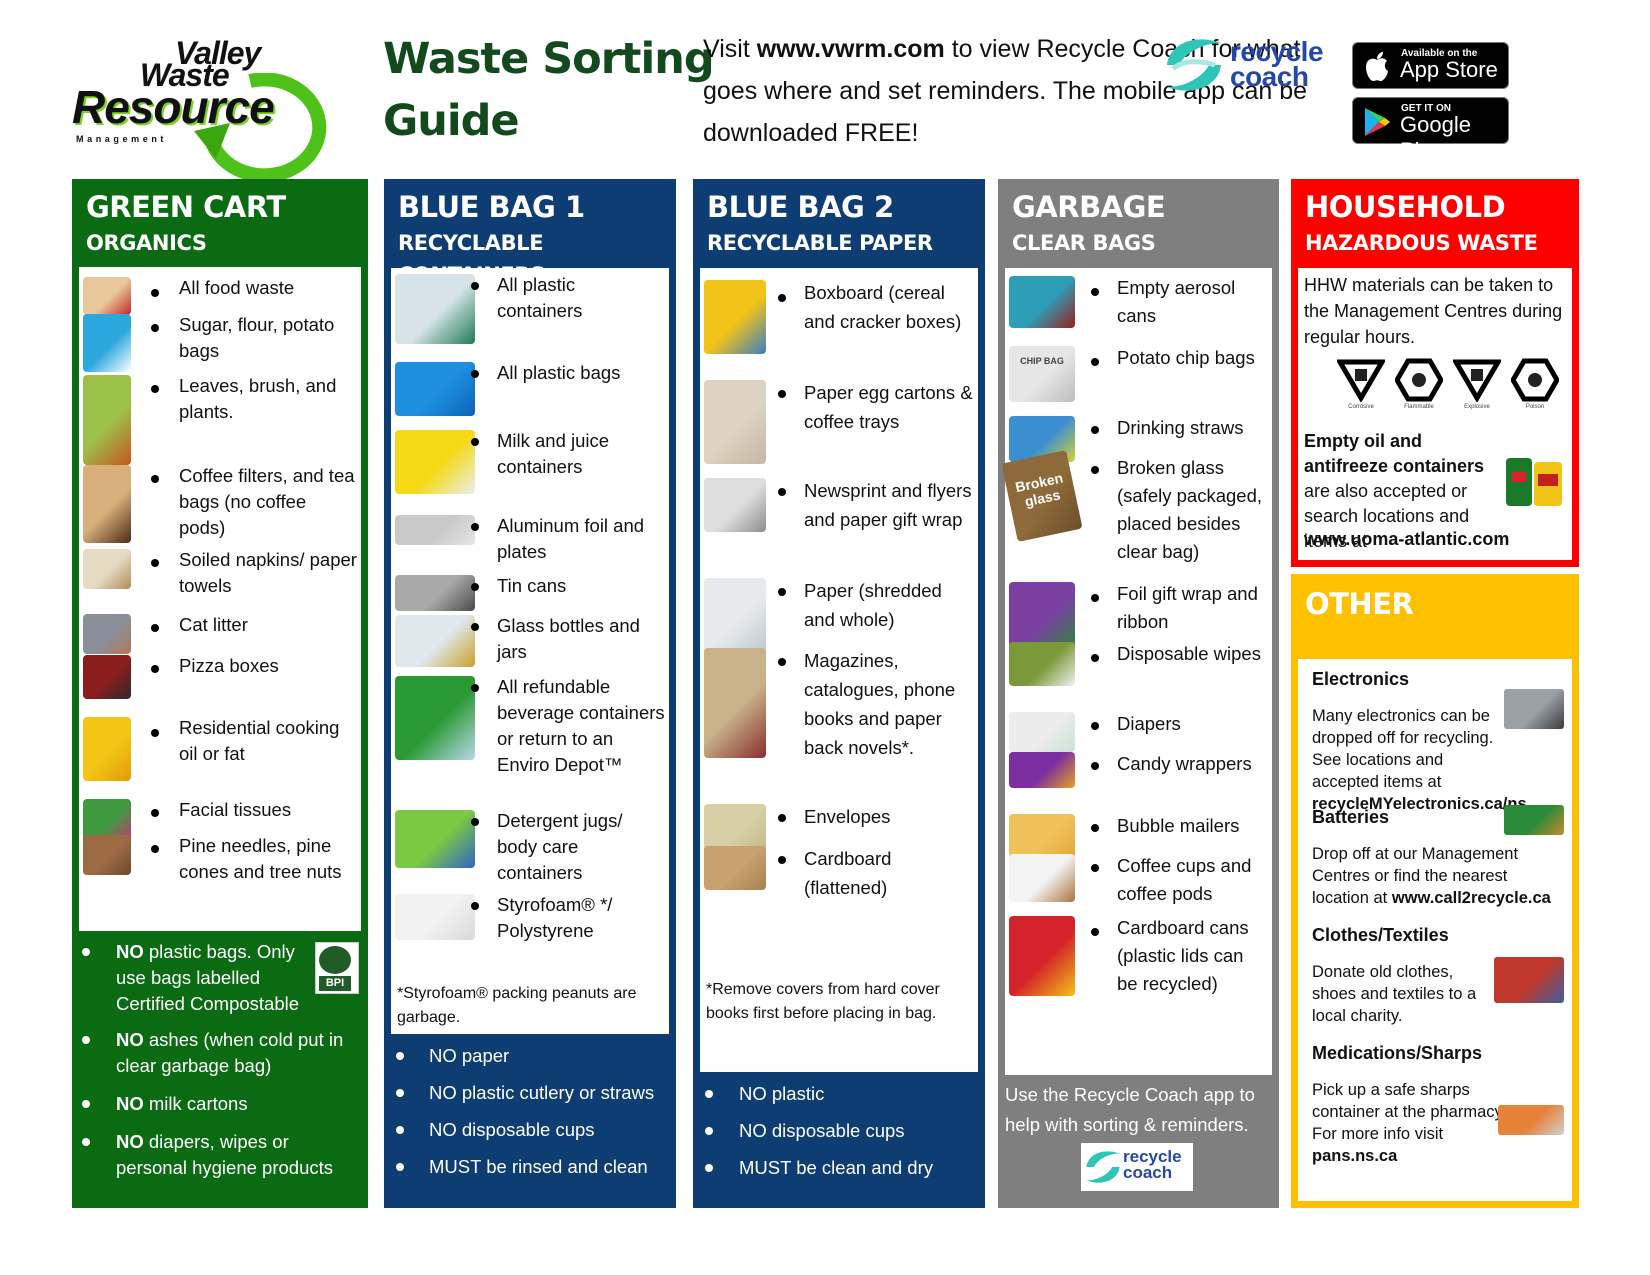 The height and width of the screenshot is (1275, 1650). Describe the element at coordinates (1269, 76) in the screenshot. I see `rc-line-2: coach` at that location.